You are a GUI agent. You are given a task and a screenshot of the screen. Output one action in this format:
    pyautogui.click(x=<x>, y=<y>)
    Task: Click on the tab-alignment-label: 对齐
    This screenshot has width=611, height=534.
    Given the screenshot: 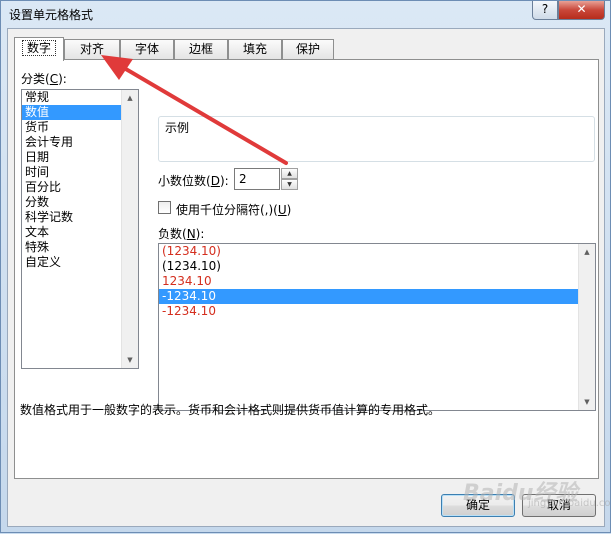 What is the action you would take?
    pyautogui.click(x=91, y=49)
    